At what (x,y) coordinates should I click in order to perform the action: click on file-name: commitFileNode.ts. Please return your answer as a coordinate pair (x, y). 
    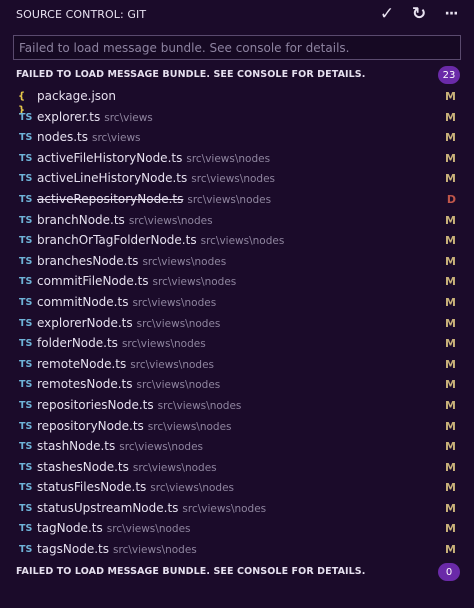
    Looking at the image, I should click on (93, 281).